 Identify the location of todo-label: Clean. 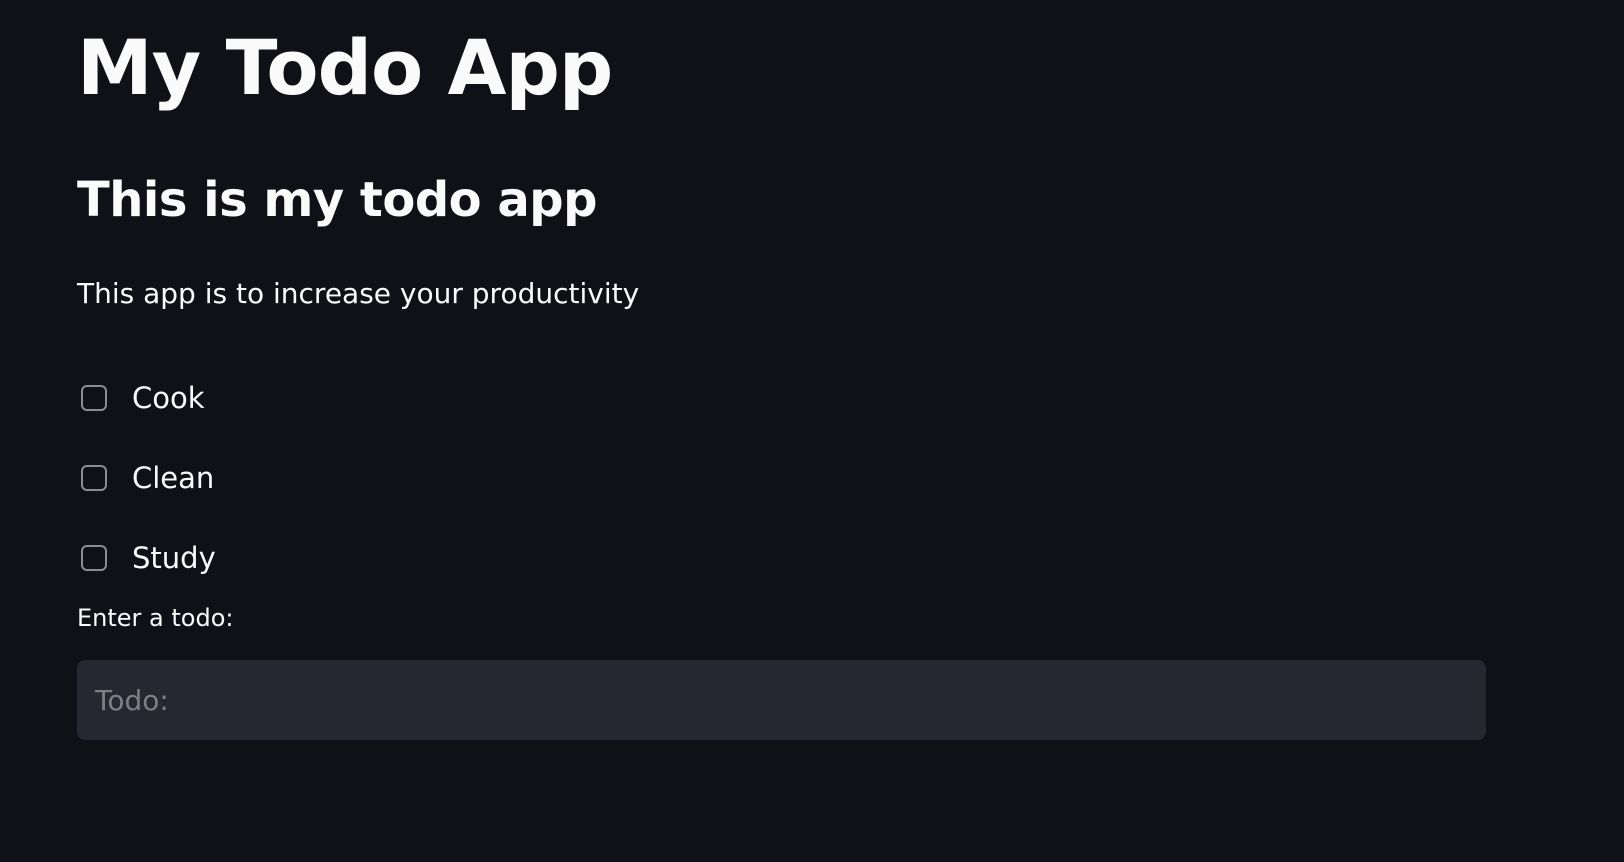
(173, 477).